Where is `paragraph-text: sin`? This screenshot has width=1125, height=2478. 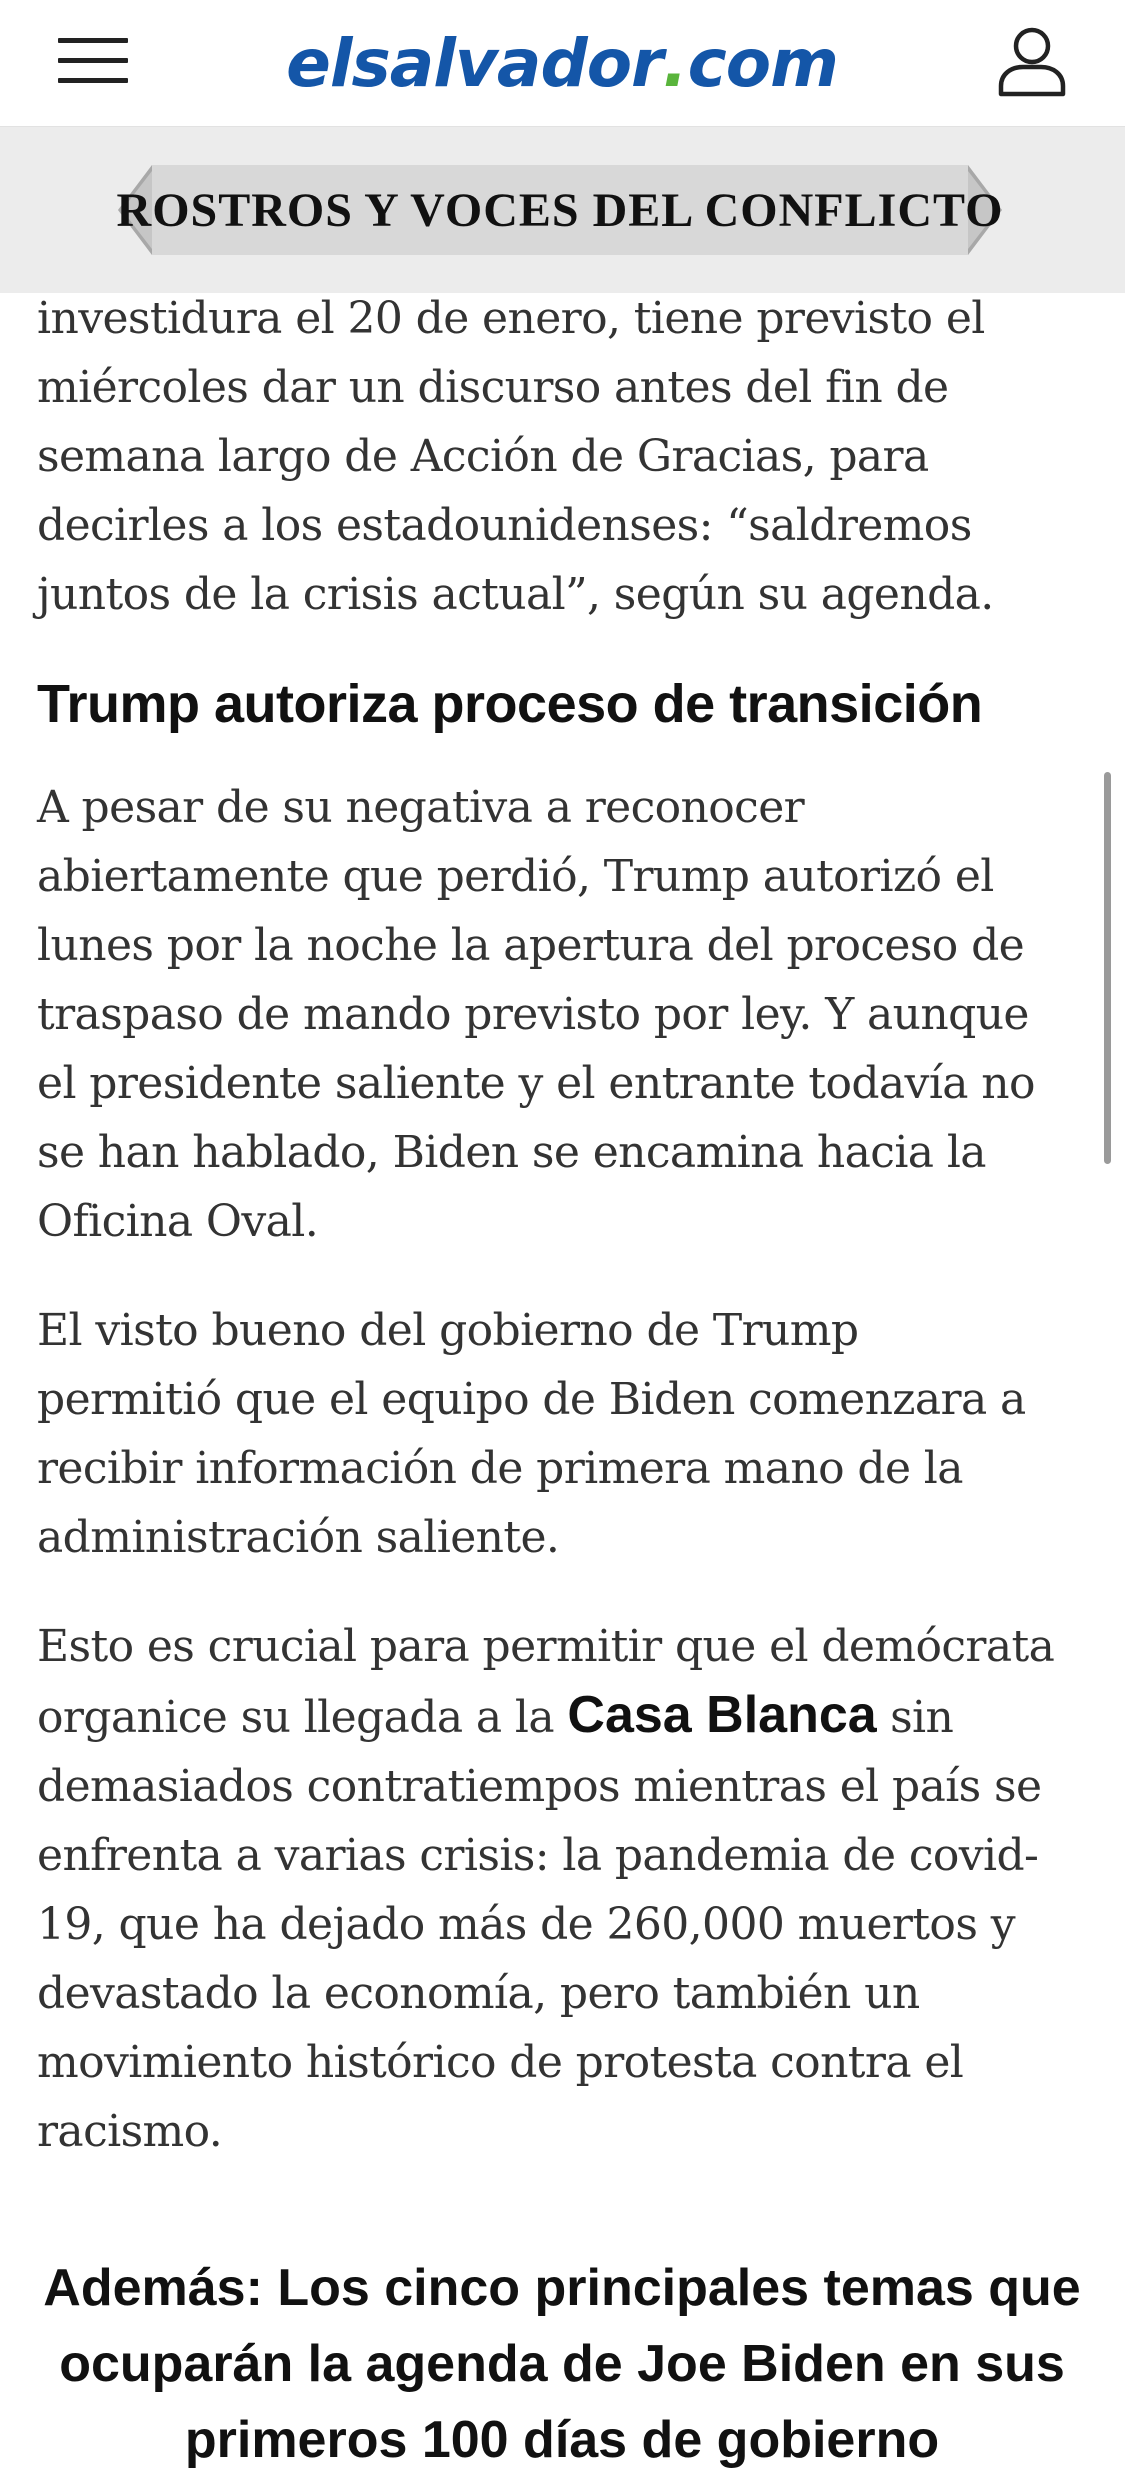
paragraph-text: sin is located at coordinates (915, 1717).